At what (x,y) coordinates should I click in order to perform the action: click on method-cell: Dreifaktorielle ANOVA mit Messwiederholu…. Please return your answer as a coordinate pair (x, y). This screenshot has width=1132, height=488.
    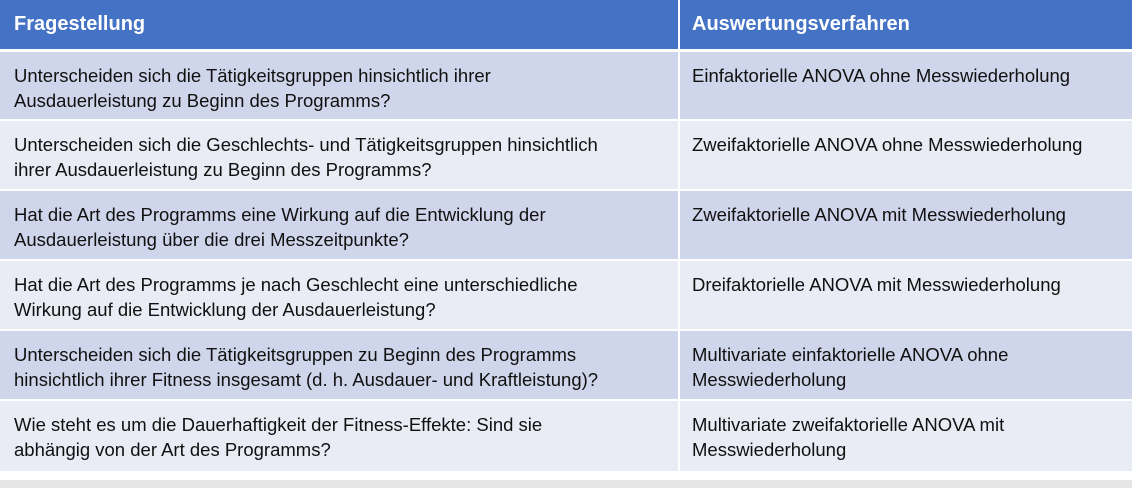
    Looking at the image, I should click on (905, 295).